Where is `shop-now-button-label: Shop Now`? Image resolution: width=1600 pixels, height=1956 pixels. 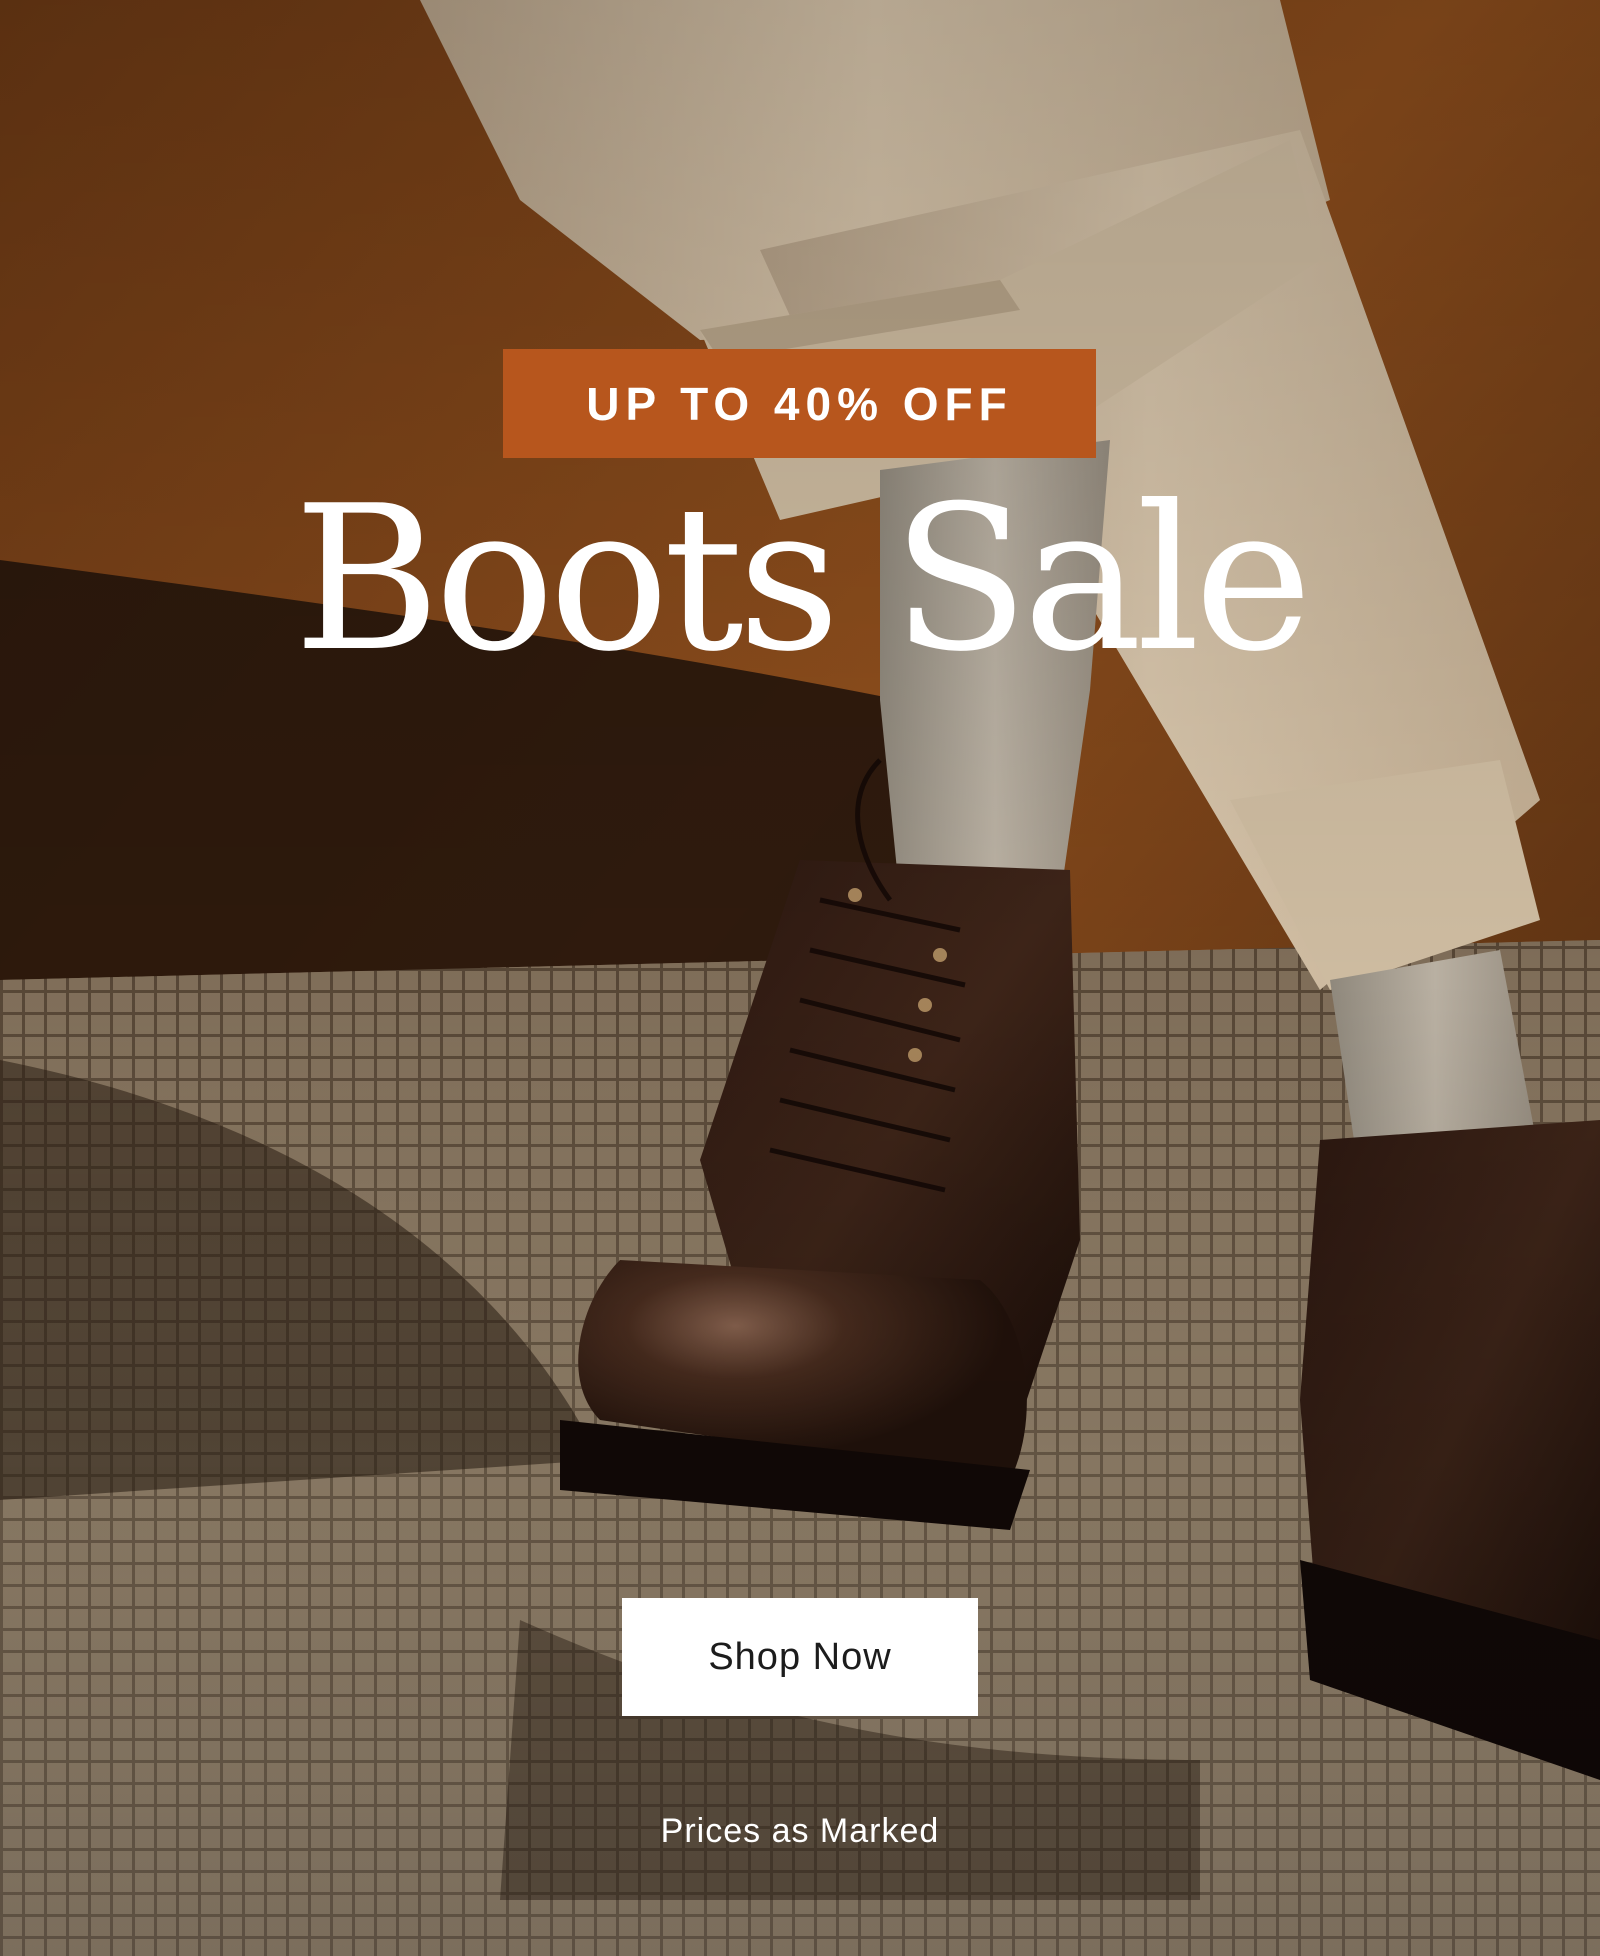
shop-now-button-label: Shop Now is located at coordinates (800, 1656).